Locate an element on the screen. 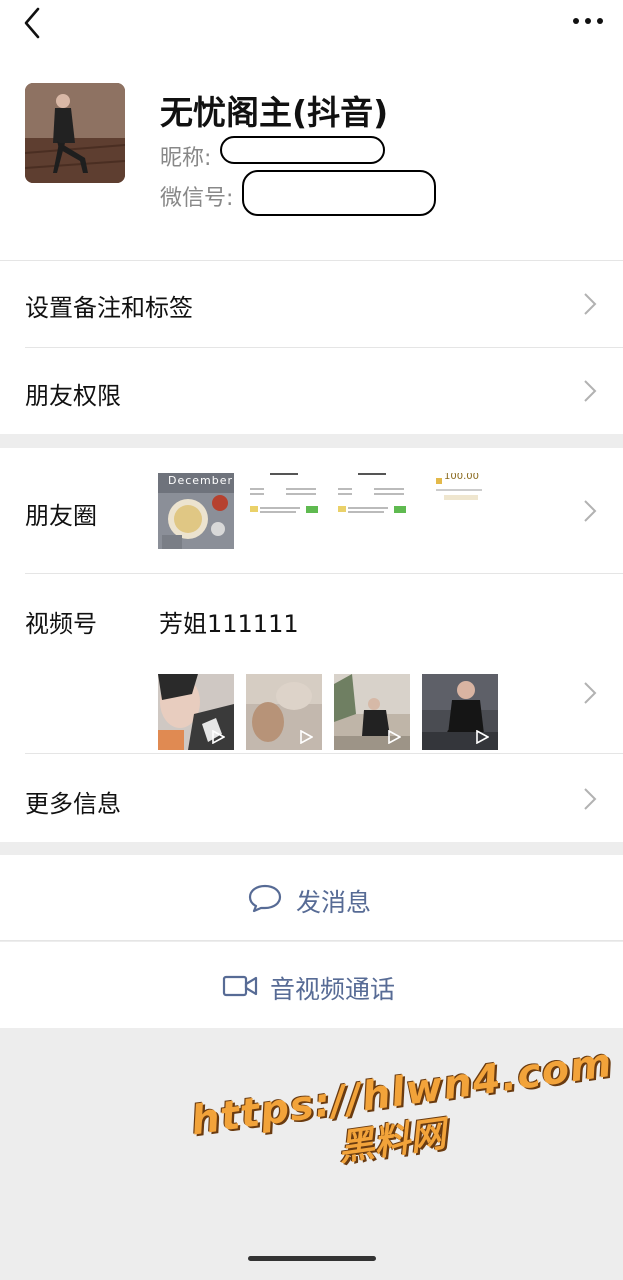  channels-account-name: 芳姐111111 is located at coordinates (229, 624).